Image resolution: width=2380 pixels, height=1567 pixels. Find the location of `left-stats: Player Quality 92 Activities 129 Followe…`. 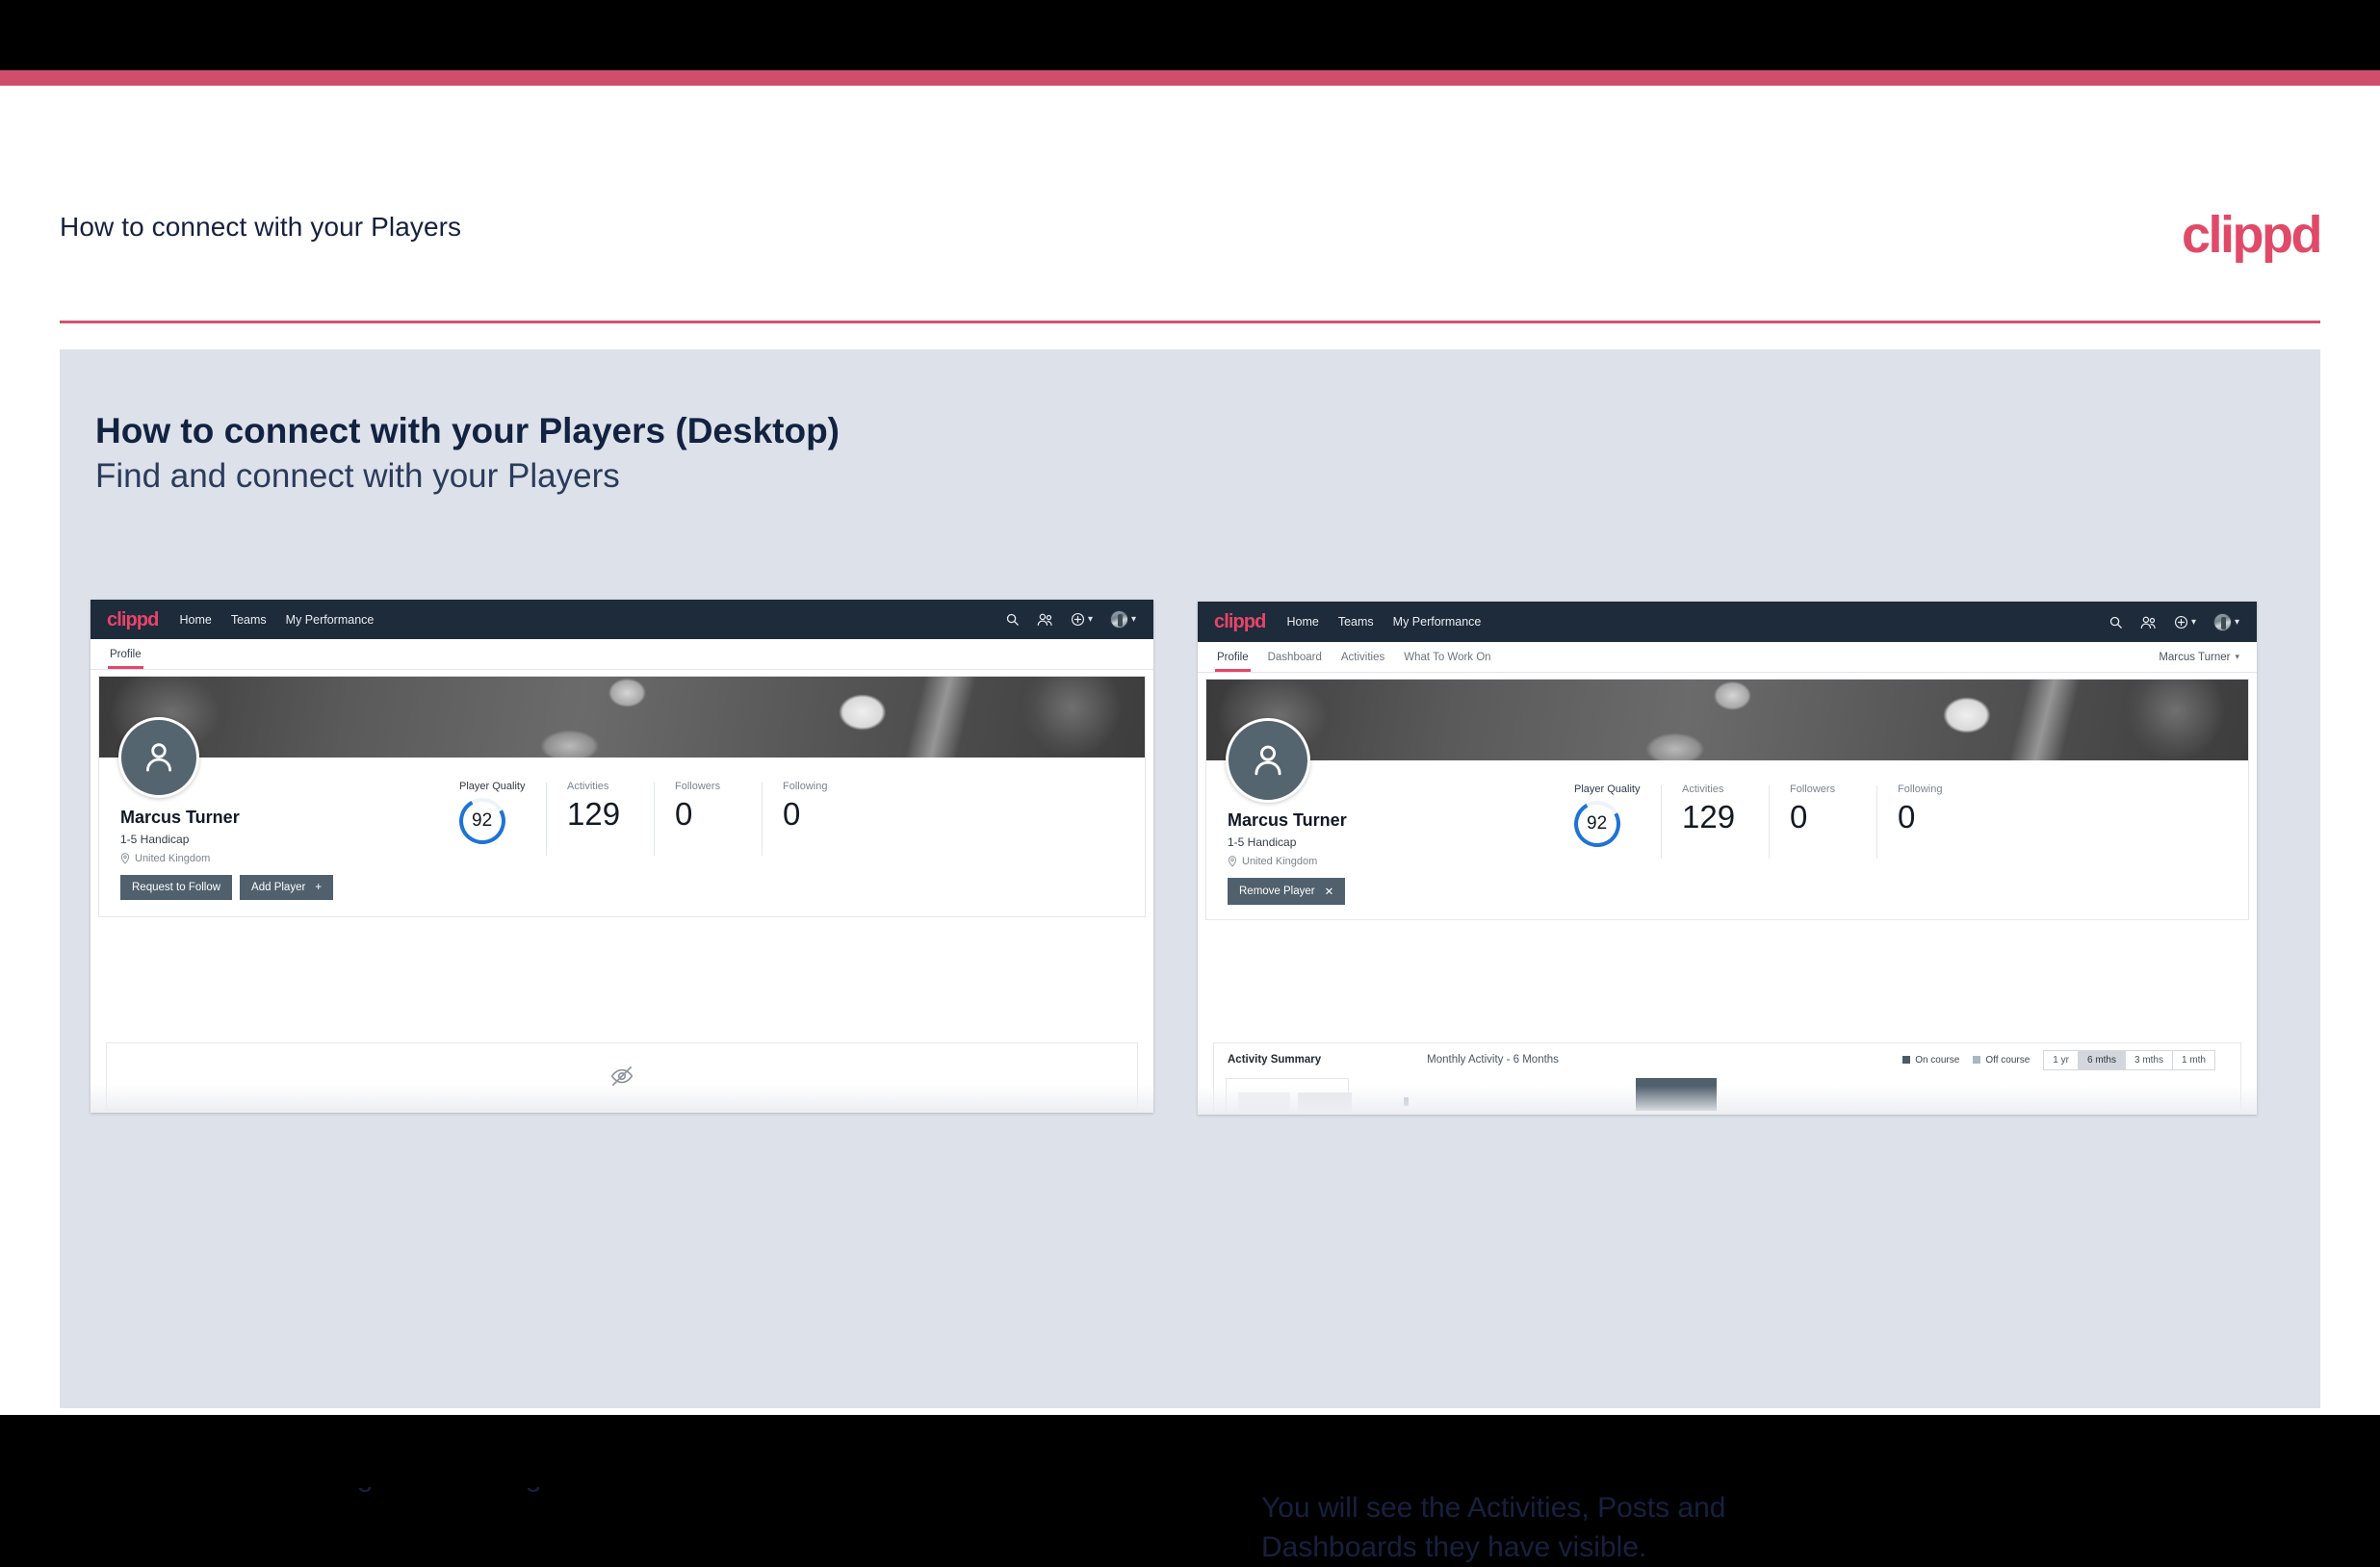

left-stats: Player Quality 92 Activities 129 Followe… is located at coordinates (654, 818).